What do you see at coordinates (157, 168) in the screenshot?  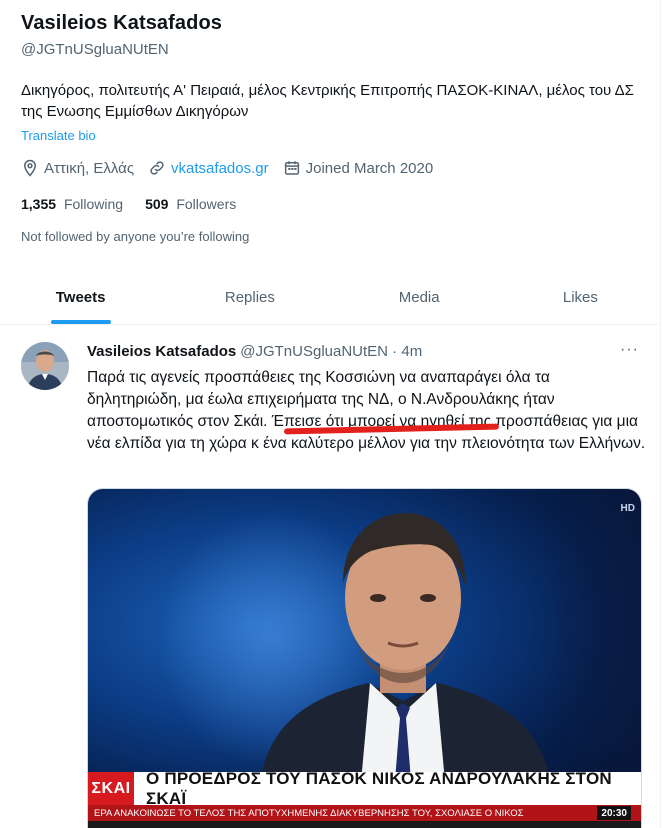 I see `link-icon` at bounding box center [157, 168].